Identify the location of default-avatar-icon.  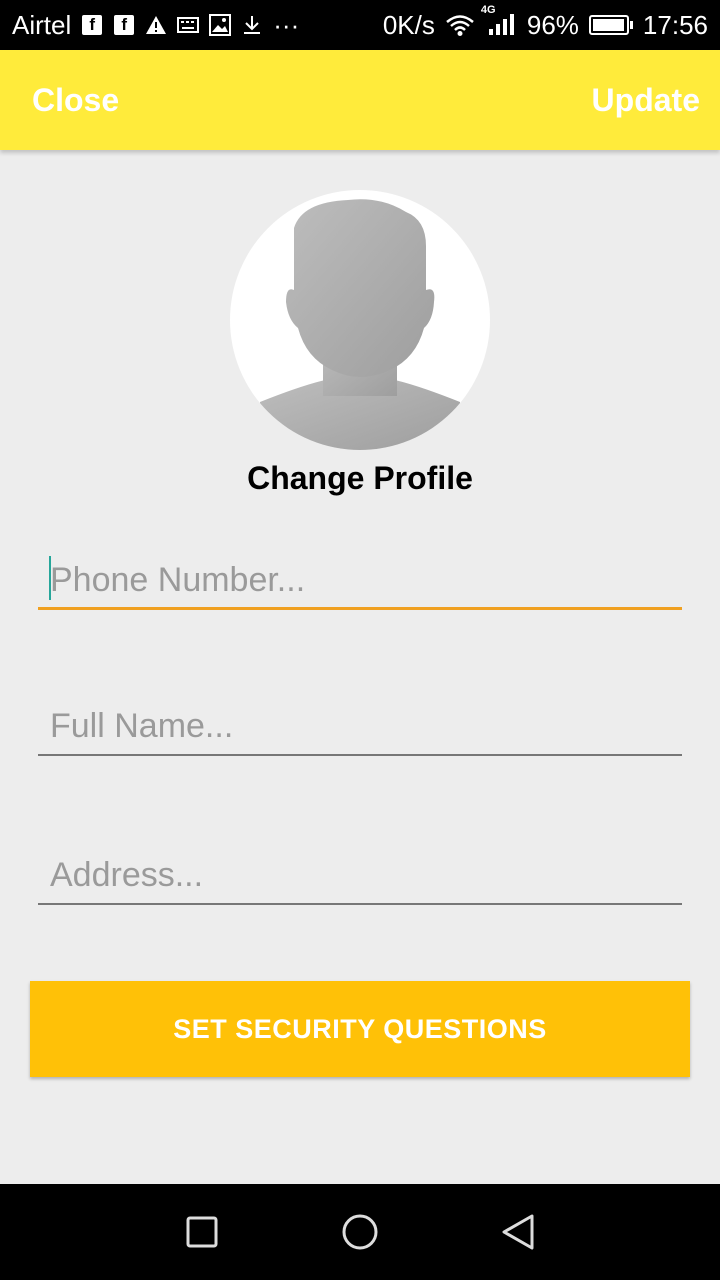
(360, 324).